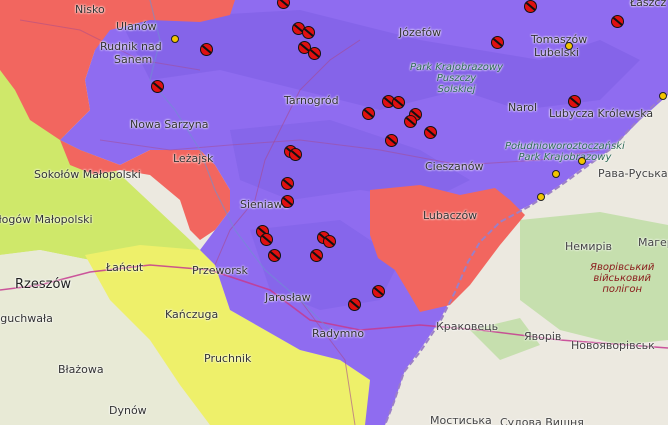  I want to click on place-tomaszow: Tomaszów, so click(559, 39).